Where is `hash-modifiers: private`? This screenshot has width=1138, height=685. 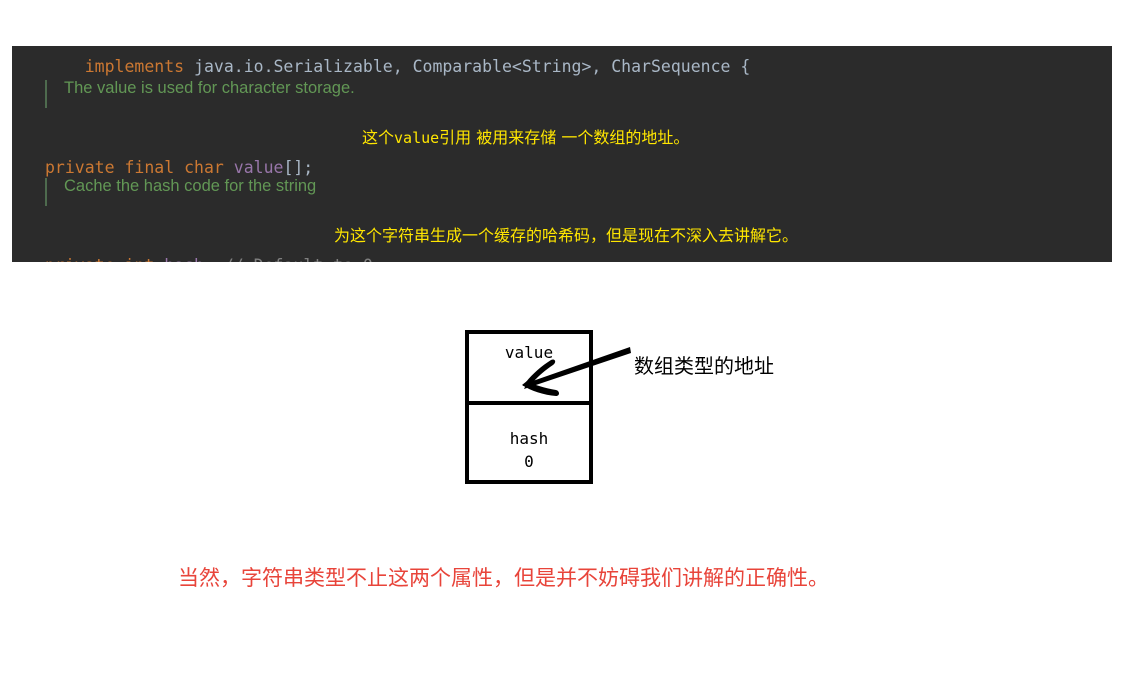 hash-modifiers: private is located at coordinates (80, 259).